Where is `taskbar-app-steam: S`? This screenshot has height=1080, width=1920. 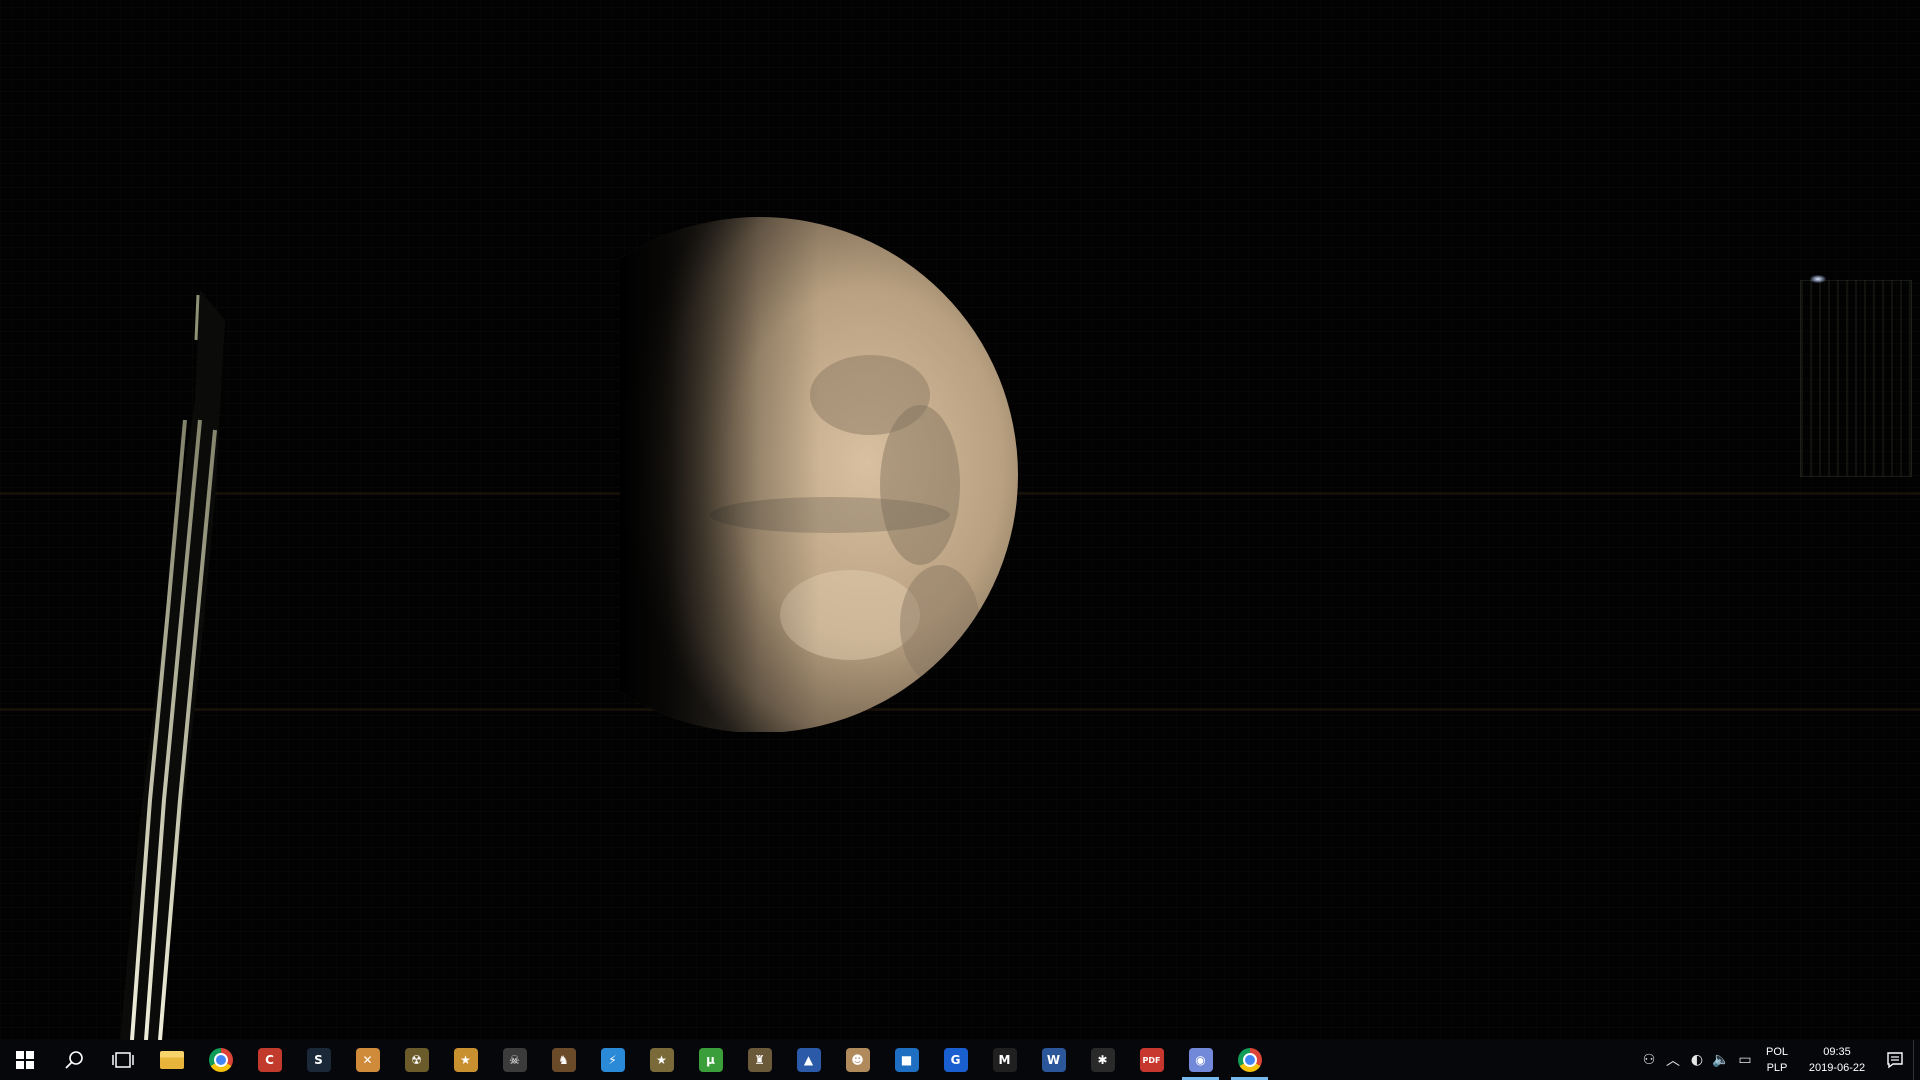 taskbar-app-steam: S is located at coordinates (318, 1060).